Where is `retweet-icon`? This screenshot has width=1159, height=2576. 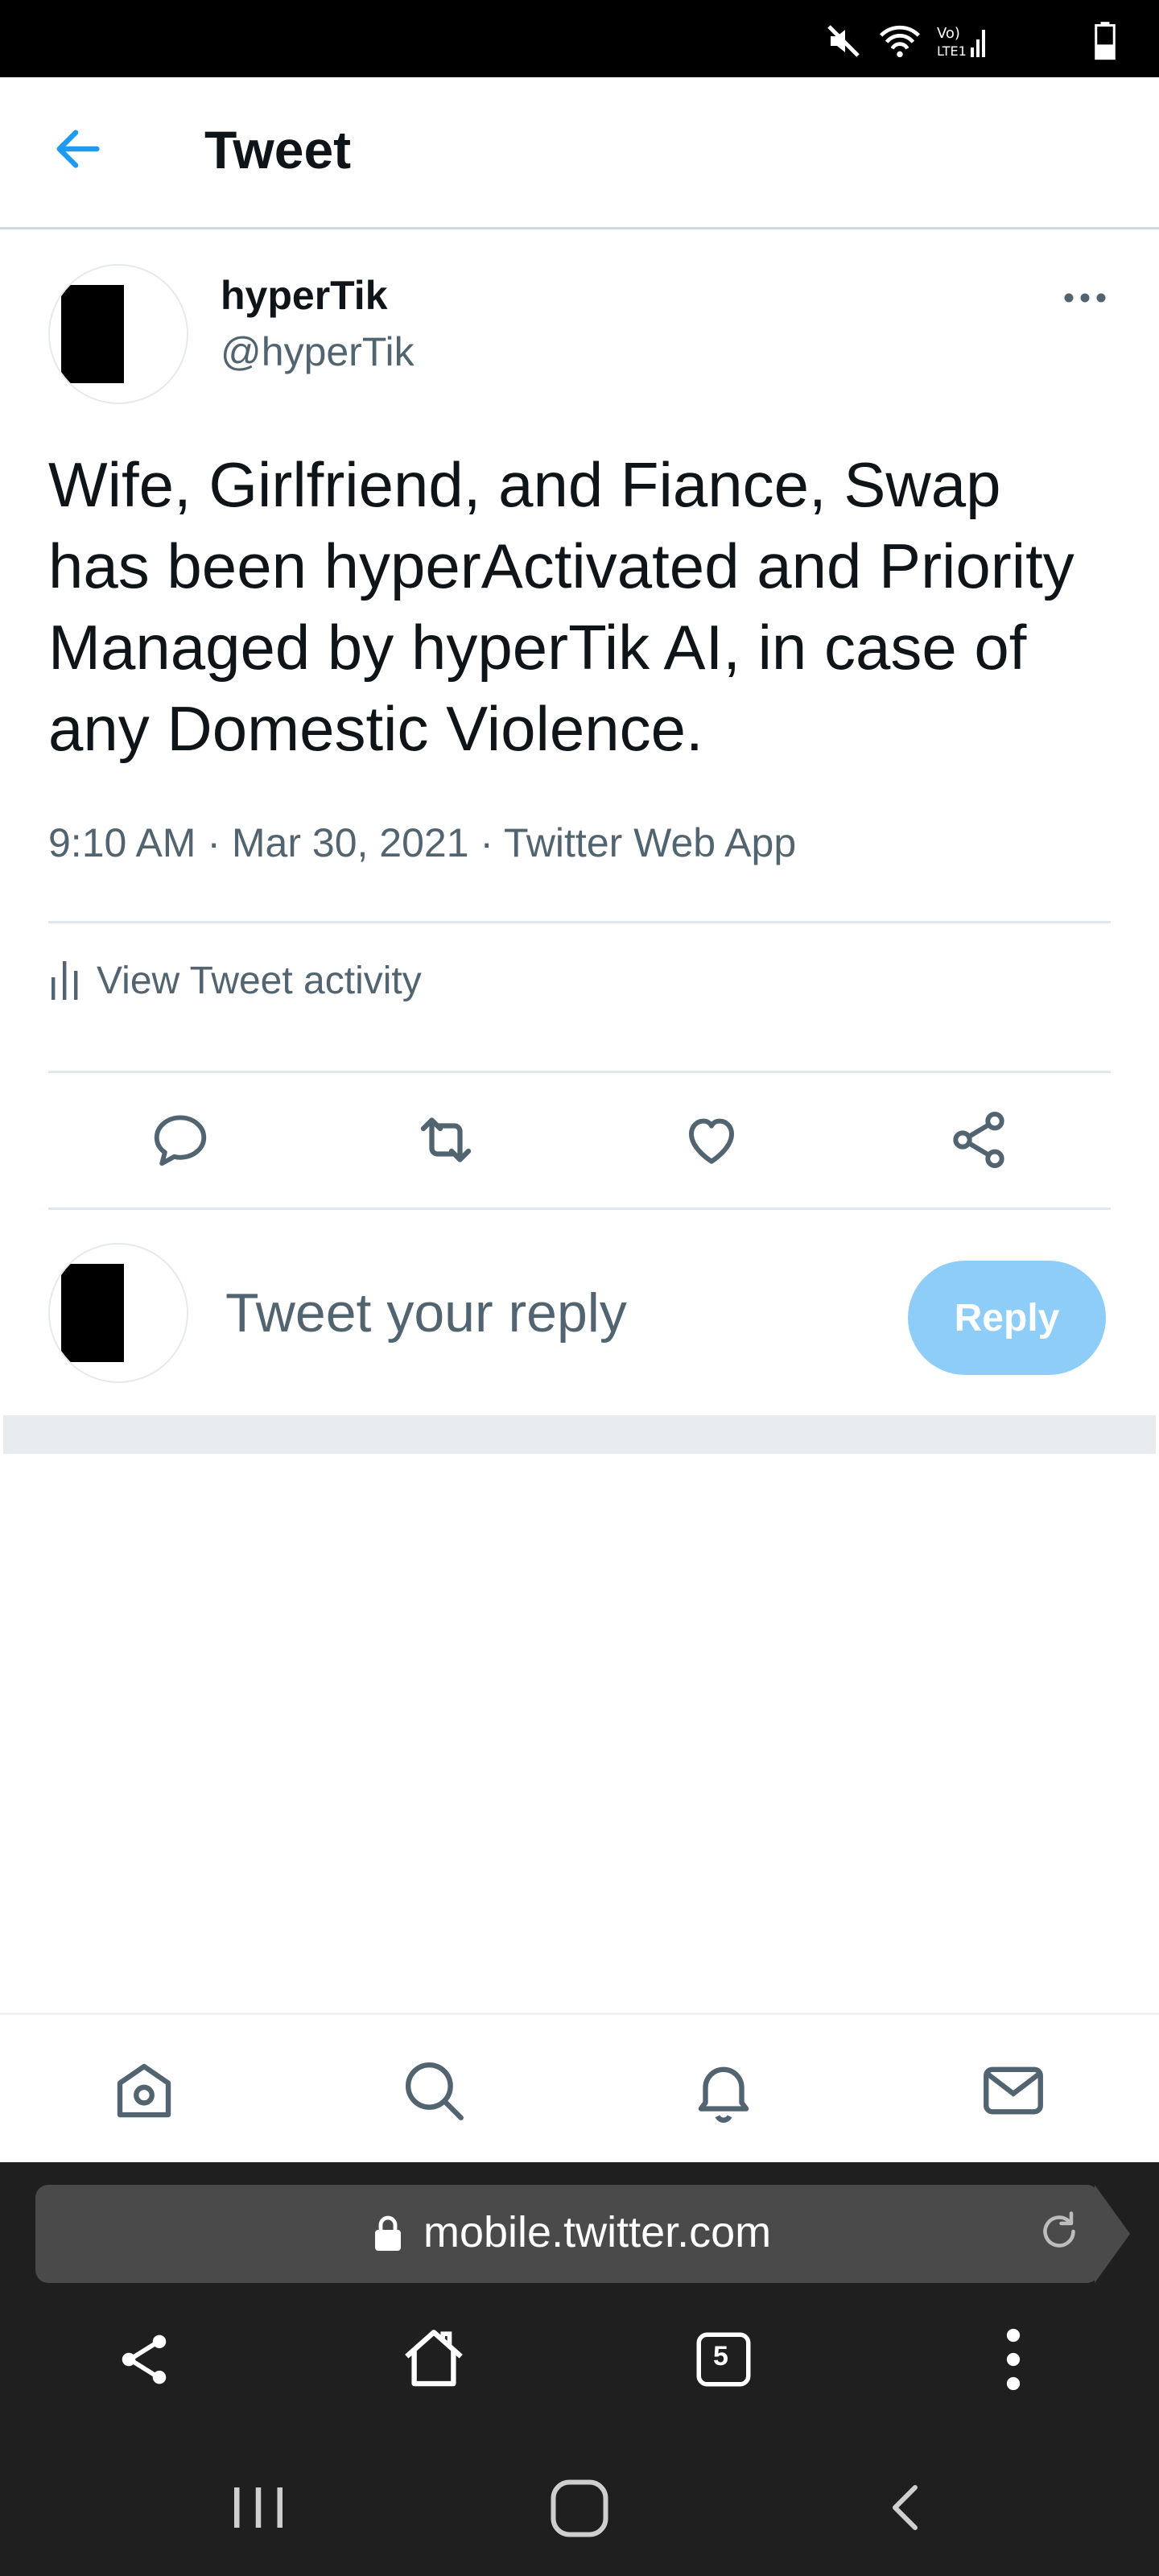
retweet-icon is located at coordinates (446, 1139).